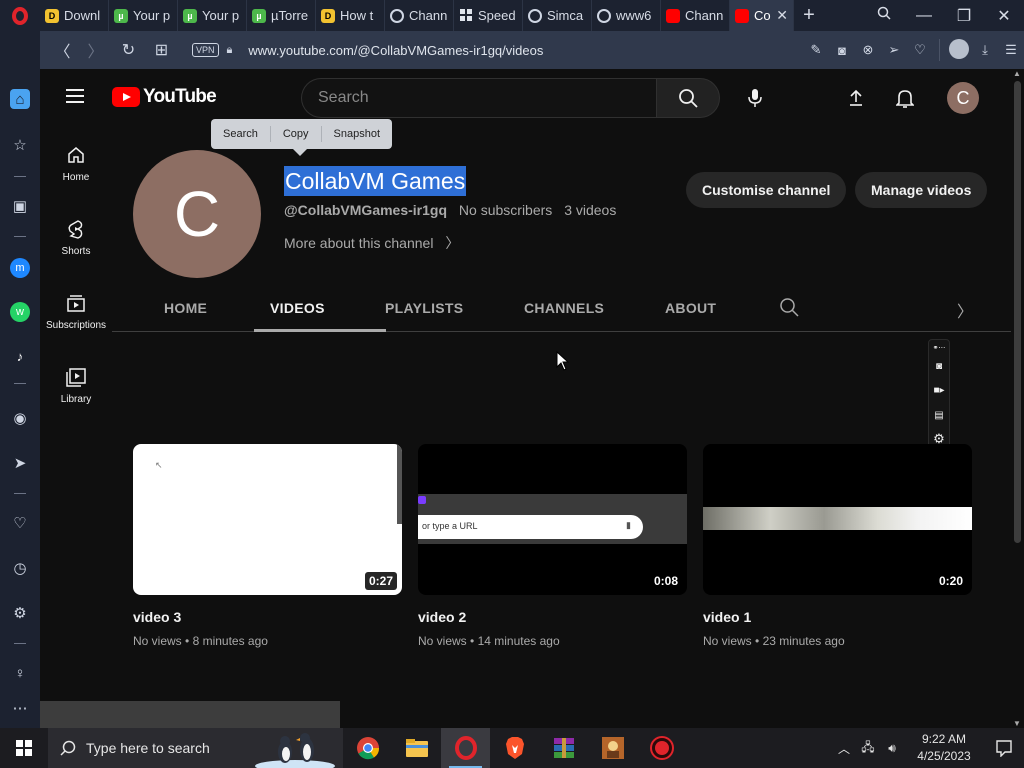 Image resolution: width=1024 pixels, height=768 pixels. Describe the element at coordinates (76, 384) in the screenshot. I see `guide-item-library: Library` at that location.